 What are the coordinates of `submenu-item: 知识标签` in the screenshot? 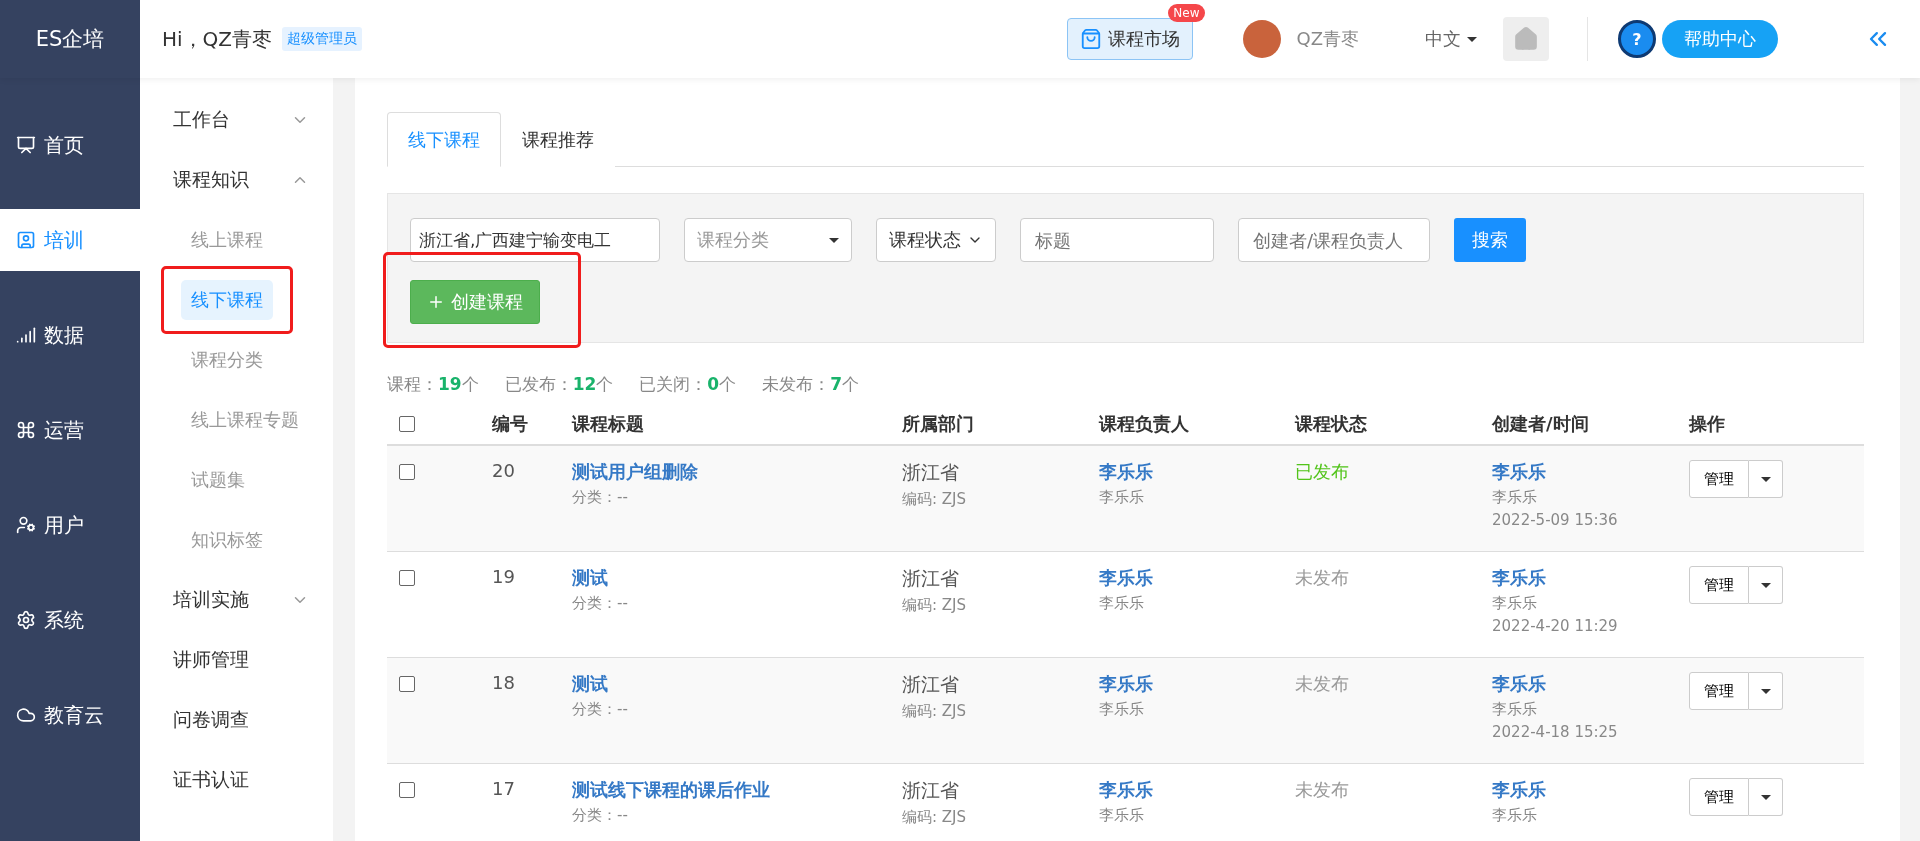 It's located at (227, 540).